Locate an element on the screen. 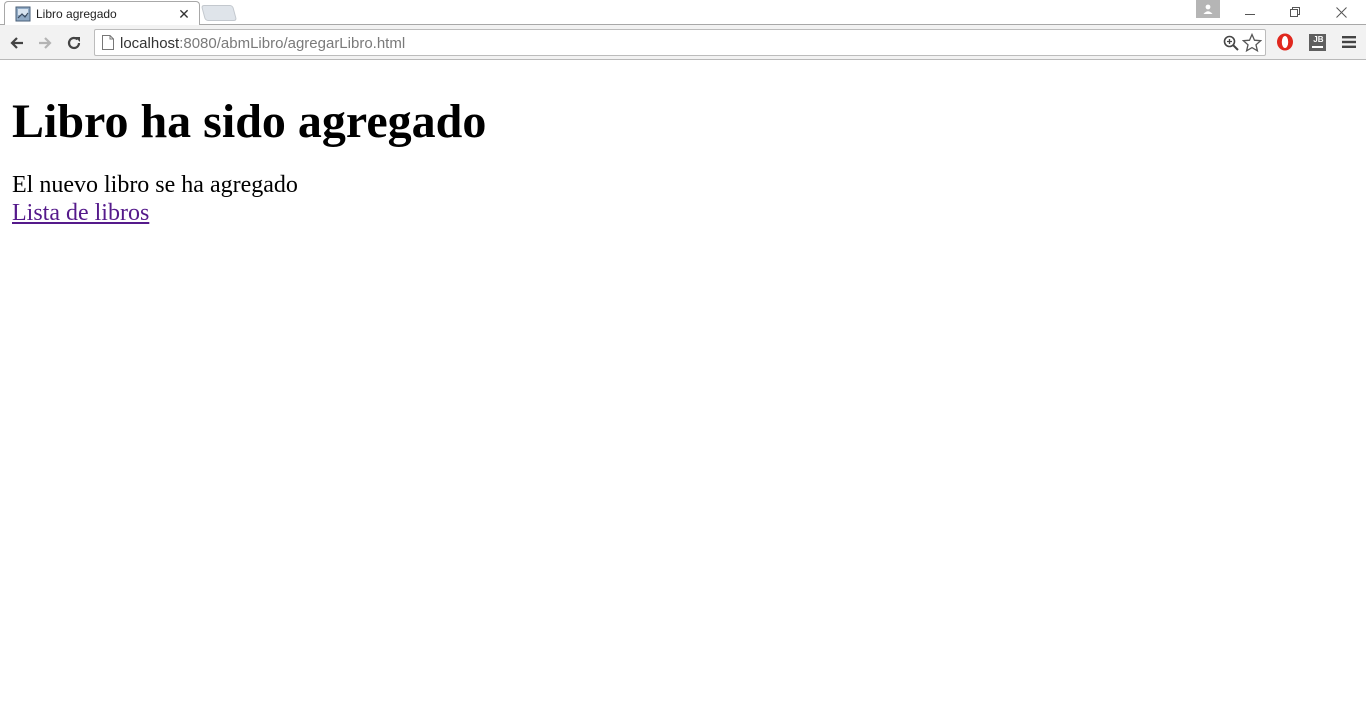 The height and width of the screenshot is (728, 1366). close-window-button is located at coordinates (1341, 12).